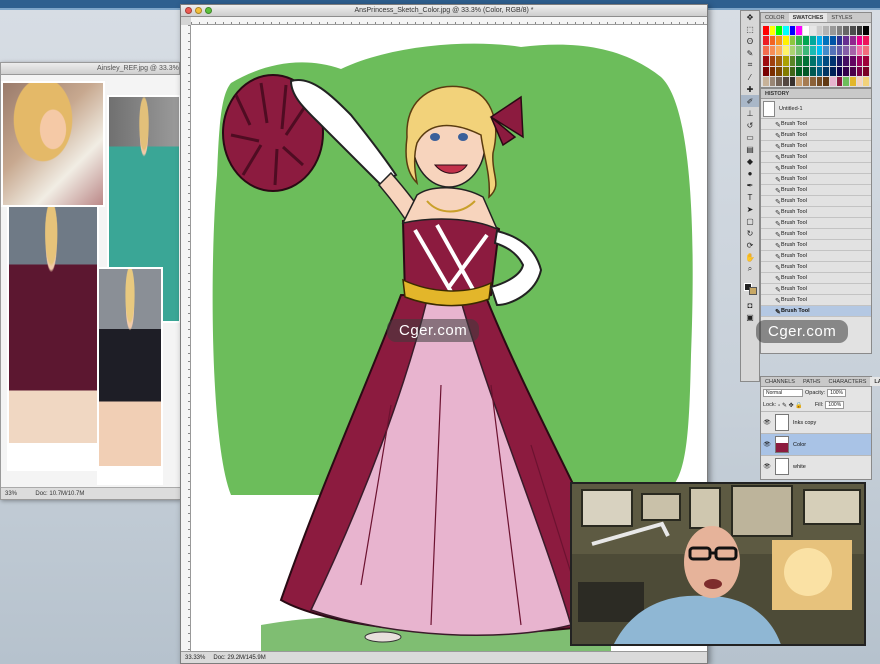 The height and width of the screenshot is (664, 880). What do you see at coordinates (780, 381) in the screenshot?
I see `tab-channels: CHANNELS` at bounding box center [780, 381].